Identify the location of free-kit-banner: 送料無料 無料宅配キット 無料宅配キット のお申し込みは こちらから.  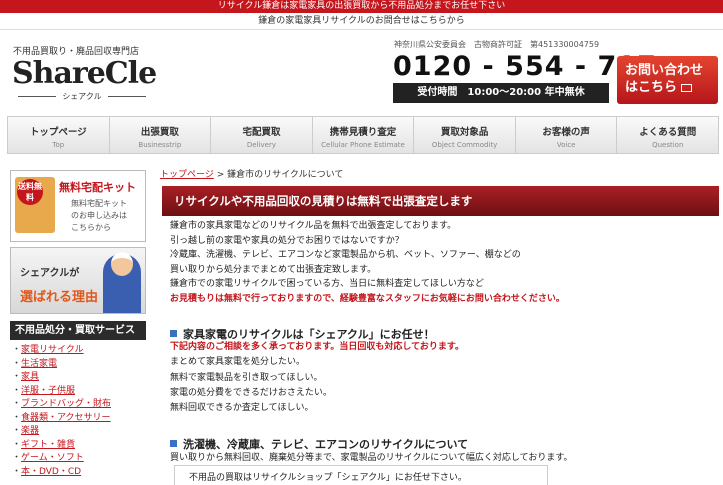
(78, 206).